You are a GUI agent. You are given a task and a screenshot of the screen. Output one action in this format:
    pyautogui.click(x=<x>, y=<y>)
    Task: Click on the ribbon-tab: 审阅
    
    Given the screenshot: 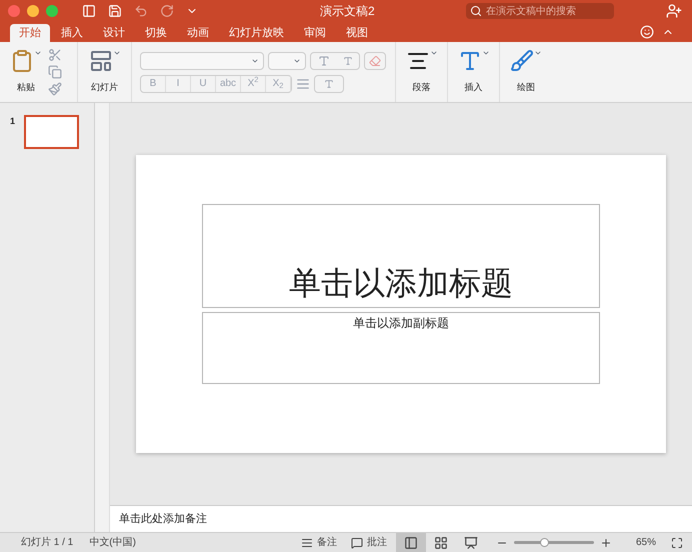 What is the action you would take?
    pyautogui.click(x=315, y=33)
    